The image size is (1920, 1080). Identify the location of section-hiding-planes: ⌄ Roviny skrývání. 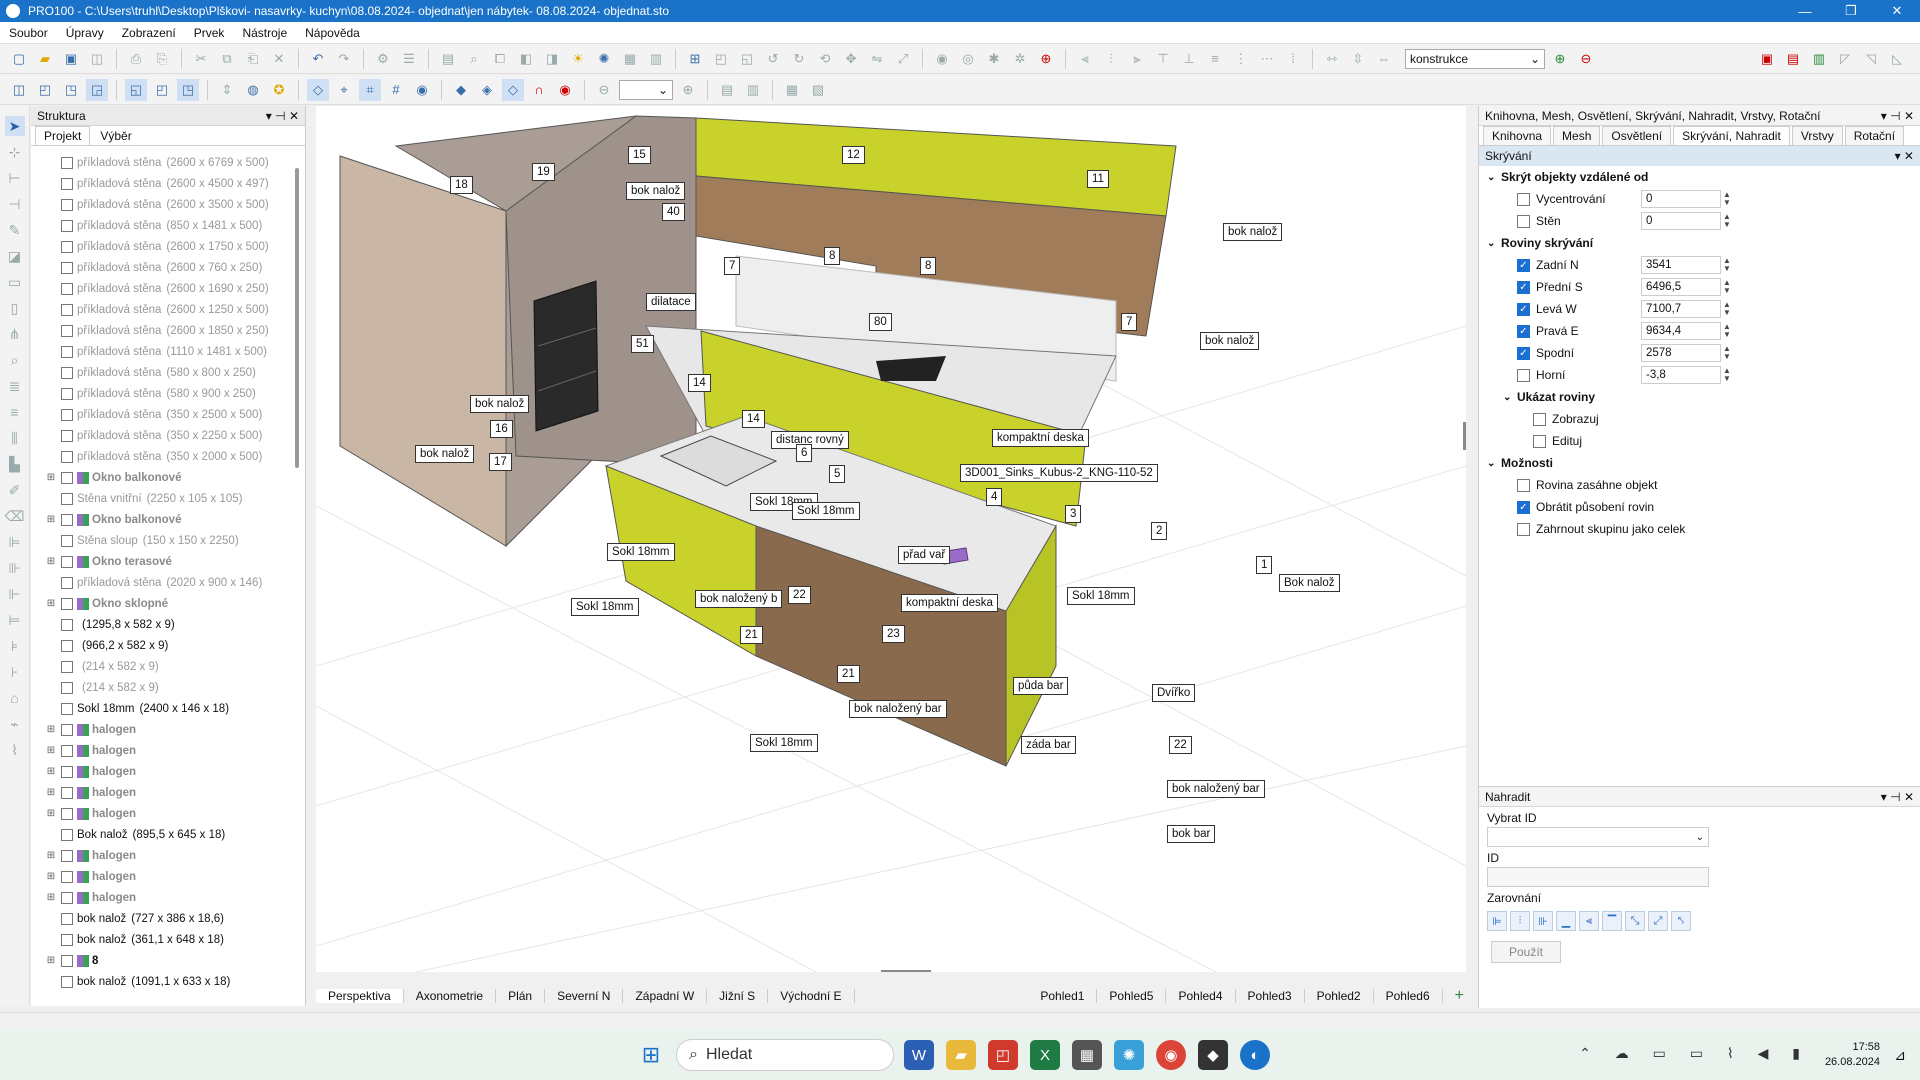
(1699, 243).